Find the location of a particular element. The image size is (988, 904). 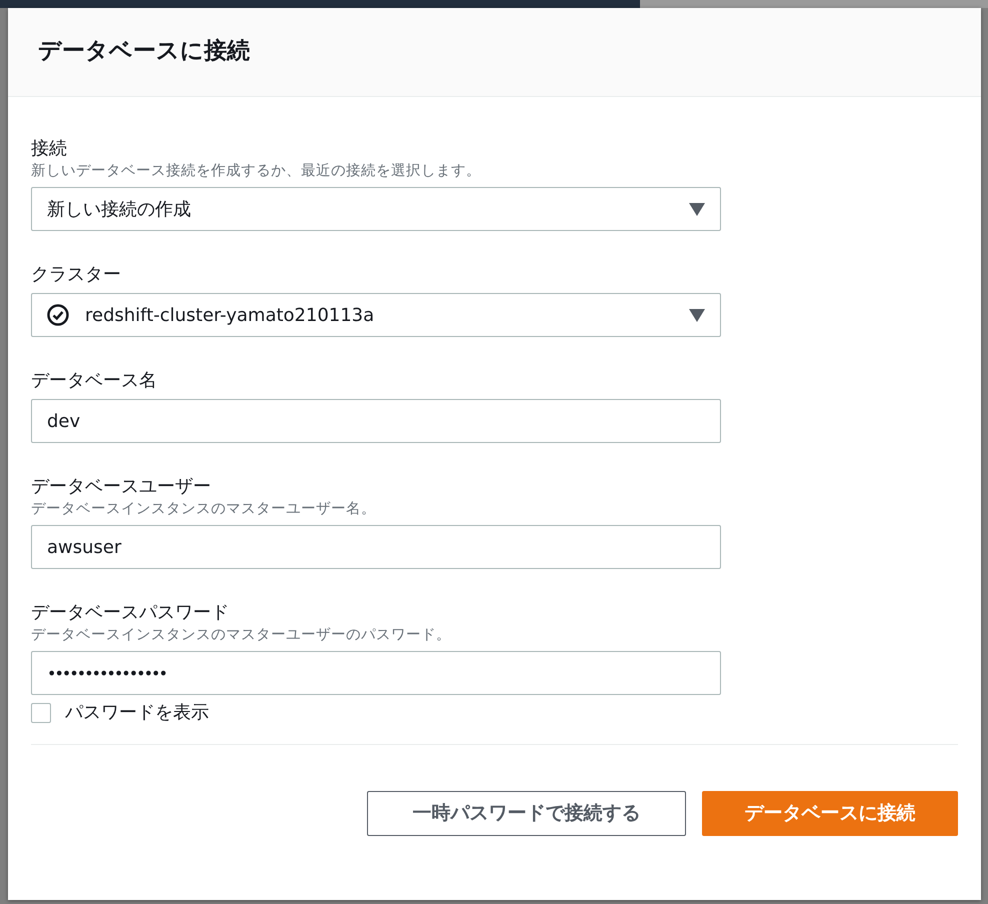

field-description: データベースインスタンスのマスターユーザー名。 is located at coordinates (204, 509).